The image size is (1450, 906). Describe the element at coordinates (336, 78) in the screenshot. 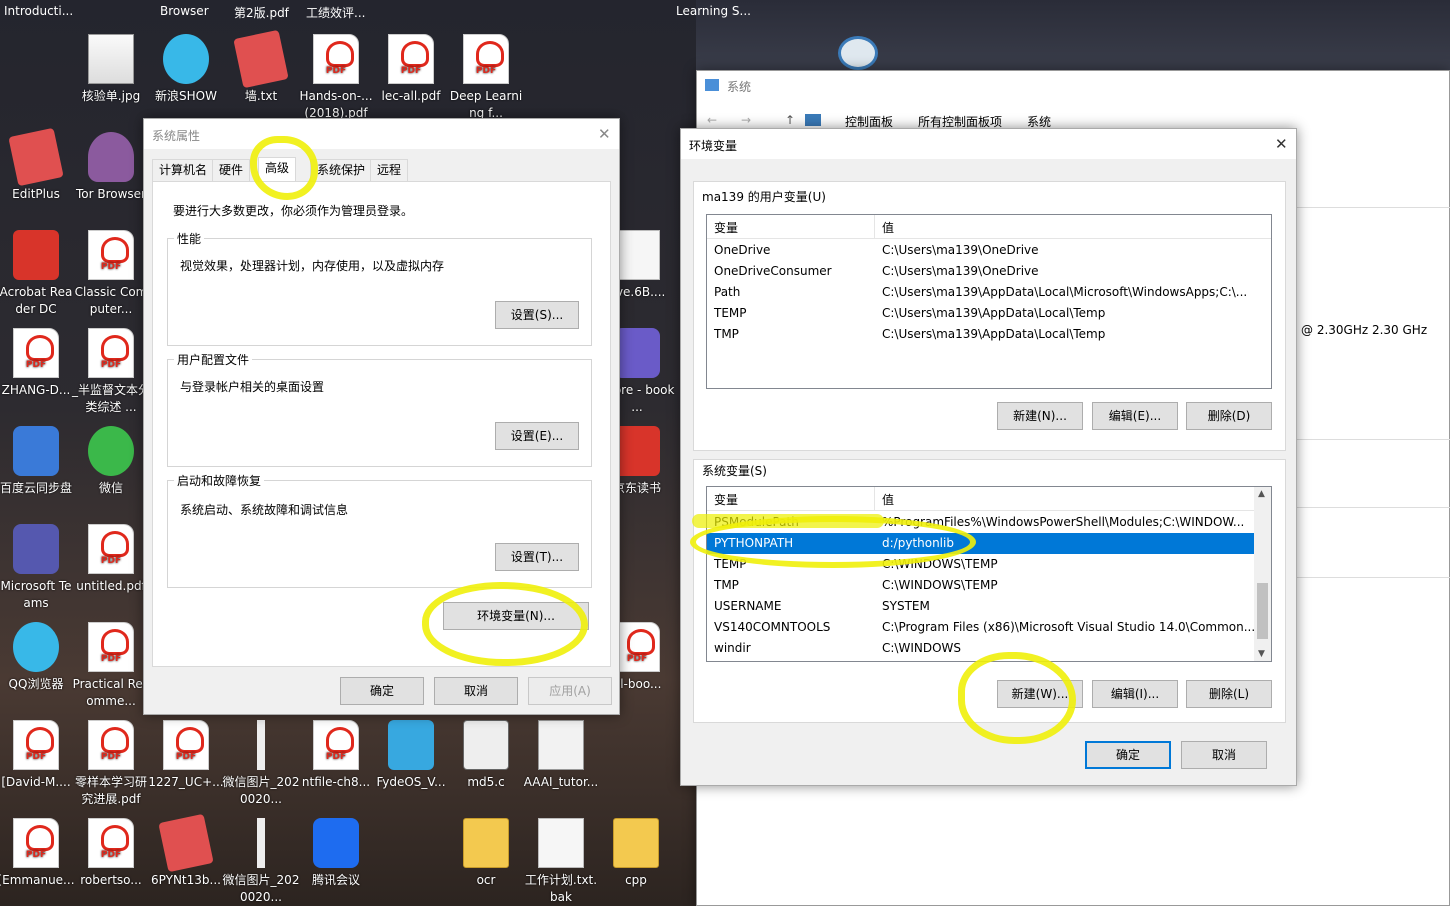

I see `desktop-icon: Hands-on-...(2018).pdf` at that location.